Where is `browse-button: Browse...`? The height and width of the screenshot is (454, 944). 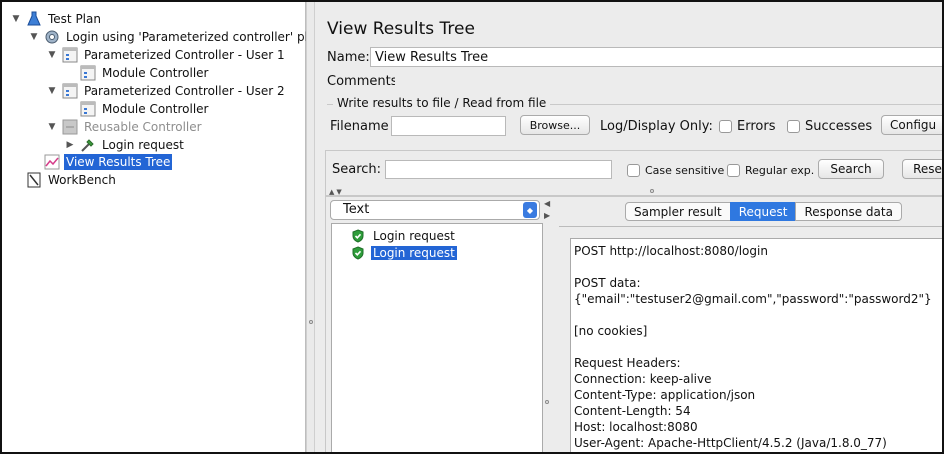 browse-button: Browse... is located at coordinates (555, 125).